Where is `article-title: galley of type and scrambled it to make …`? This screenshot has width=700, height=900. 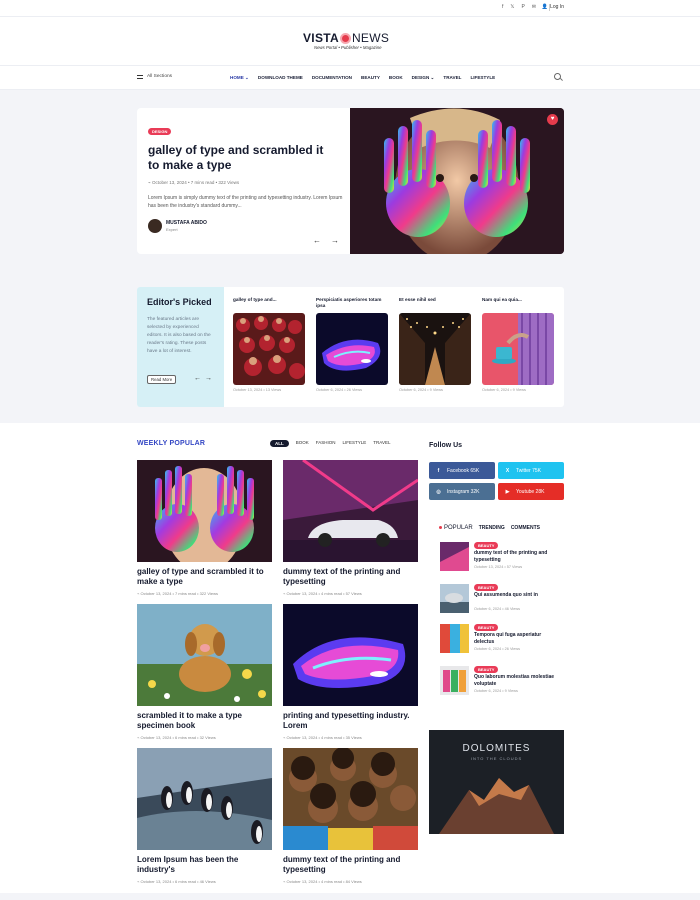
article-title: galley of type and scrambled it to make … is located at coordinates (204, 577).